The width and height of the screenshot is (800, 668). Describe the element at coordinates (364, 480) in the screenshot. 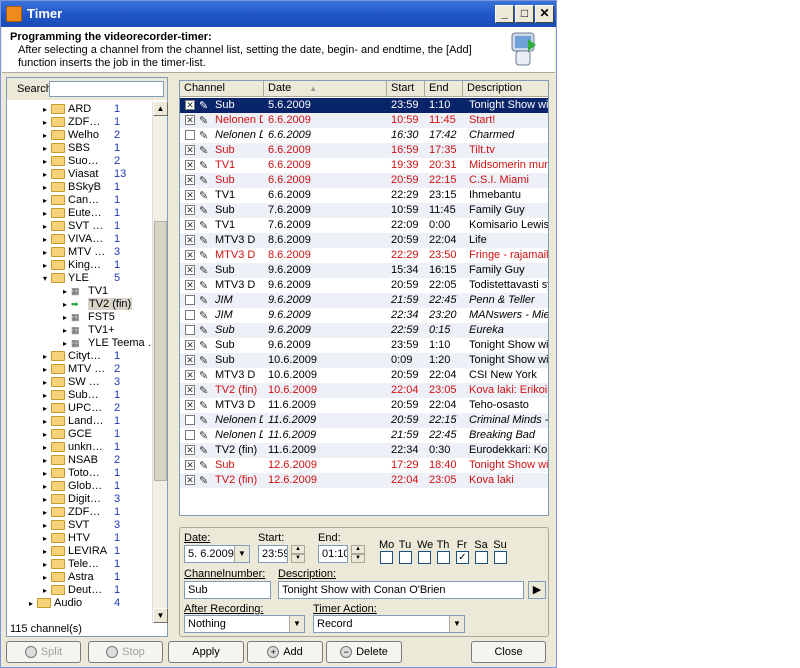

I see `table-row: ✕ ✎ TV2 (fin) 12.6.2009 22:04 23:05 Kova laki` at that location.